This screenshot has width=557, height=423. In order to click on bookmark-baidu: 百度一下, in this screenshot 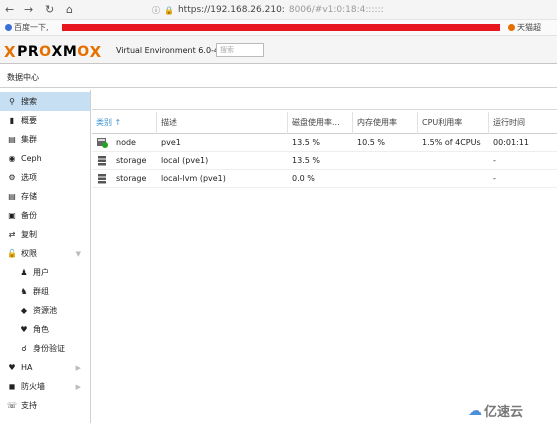, I will do `click(27, 27)`.